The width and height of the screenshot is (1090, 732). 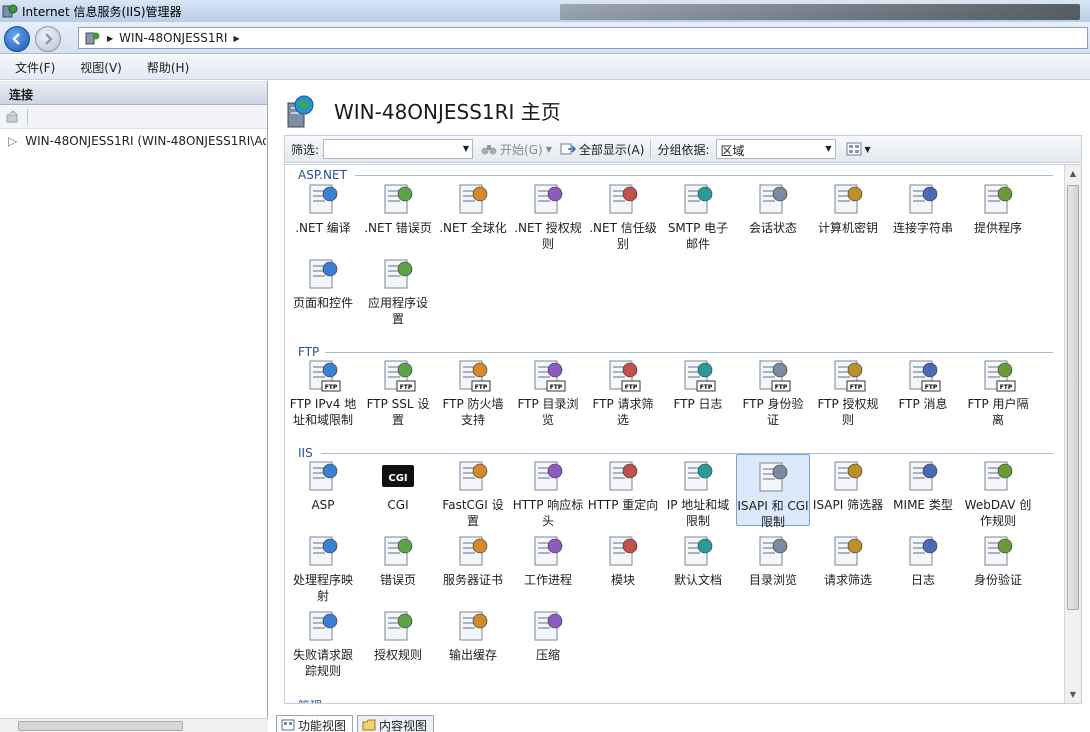 I want to click on feature-iis-4: HTTP 响应标 头, so click(x=548, y=491).